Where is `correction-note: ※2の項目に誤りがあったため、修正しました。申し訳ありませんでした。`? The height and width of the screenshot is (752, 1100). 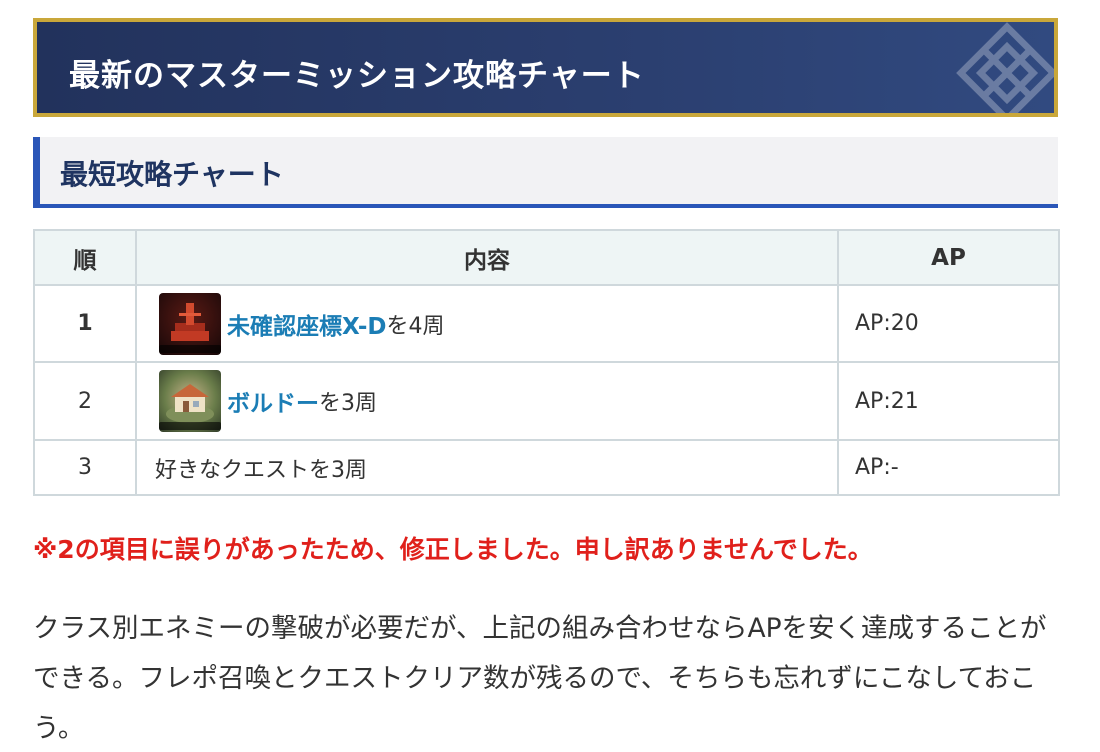
correction-note: ※2の項目に誤りがあったため、修正しました。申し訳ありませんでした。 is located at coordinates (453, 549).